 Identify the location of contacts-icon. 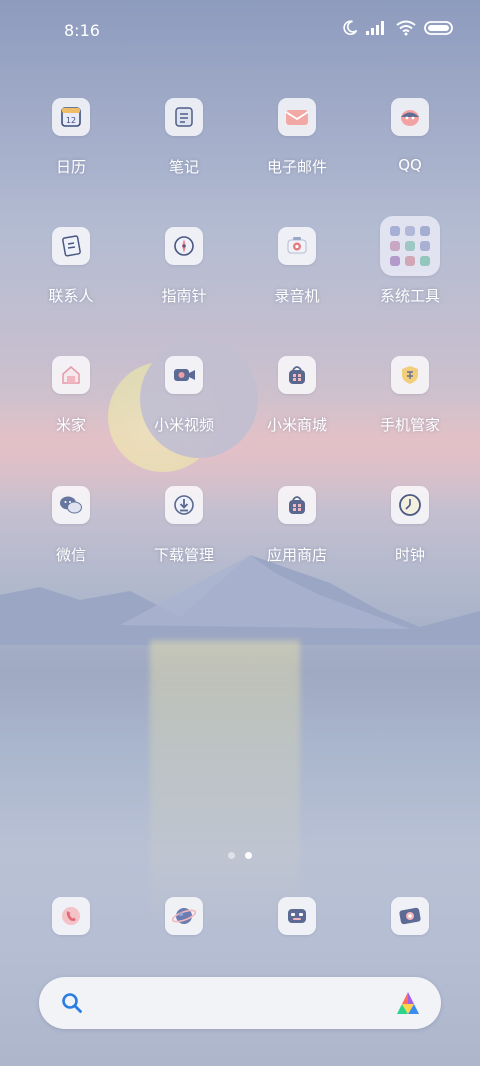
(71, 246).